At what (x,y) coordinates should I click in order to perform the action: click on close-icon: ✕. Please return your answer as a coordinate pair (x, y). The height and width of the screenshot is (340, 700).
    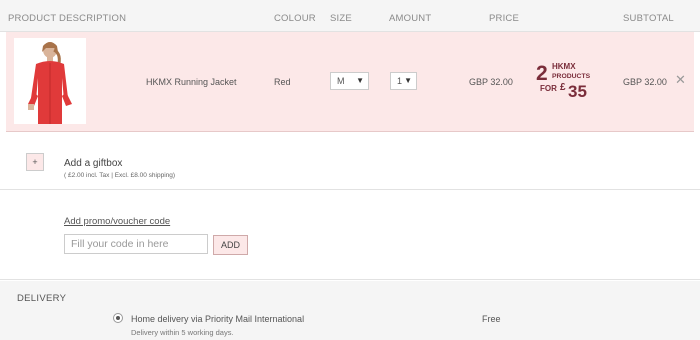
    Looking at the image, I should click on (680, 80).